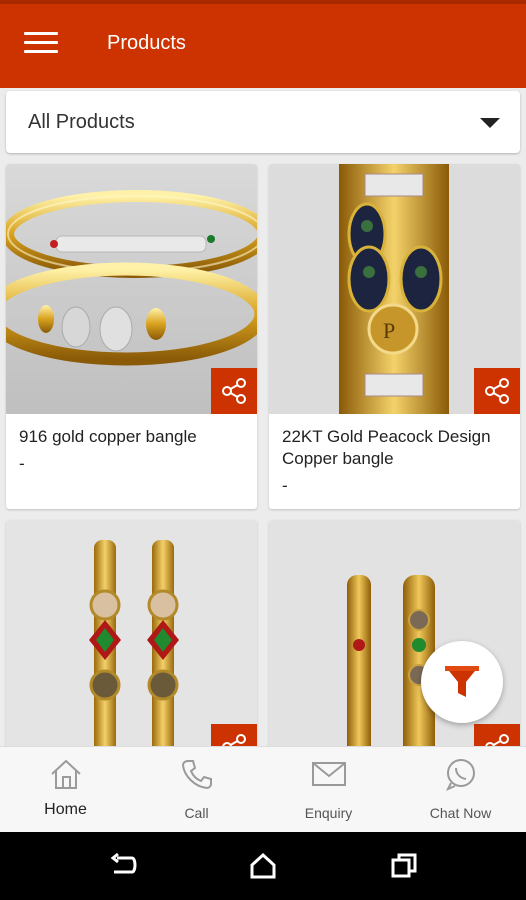  I want to click on mail-icon, so click(328, 774).